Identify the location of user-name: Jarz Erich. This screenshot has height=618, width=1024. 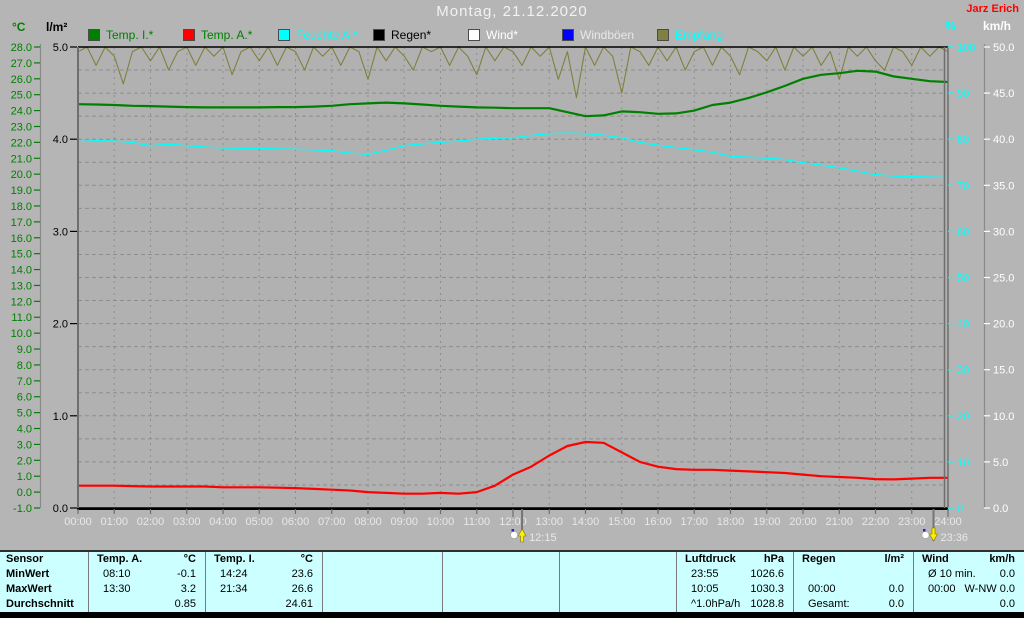
(992, 9).